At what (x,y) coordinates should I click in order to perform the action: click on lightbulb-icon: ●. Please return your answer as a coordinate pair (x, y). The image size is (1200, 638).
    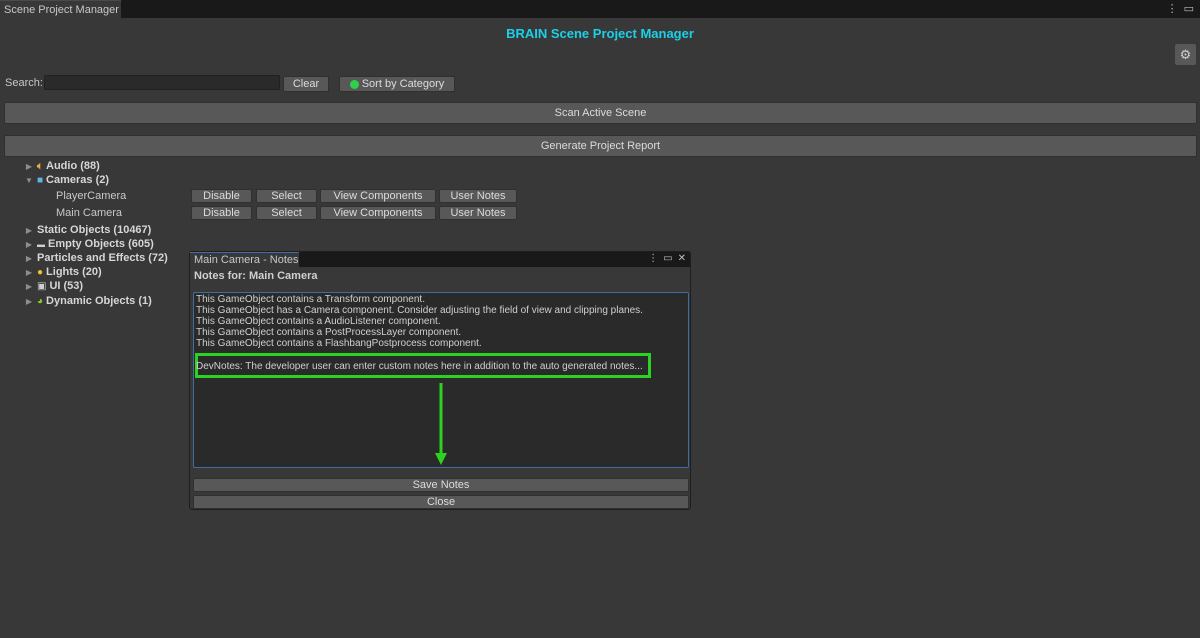
    Looking at the image, I should click on (40, 272).